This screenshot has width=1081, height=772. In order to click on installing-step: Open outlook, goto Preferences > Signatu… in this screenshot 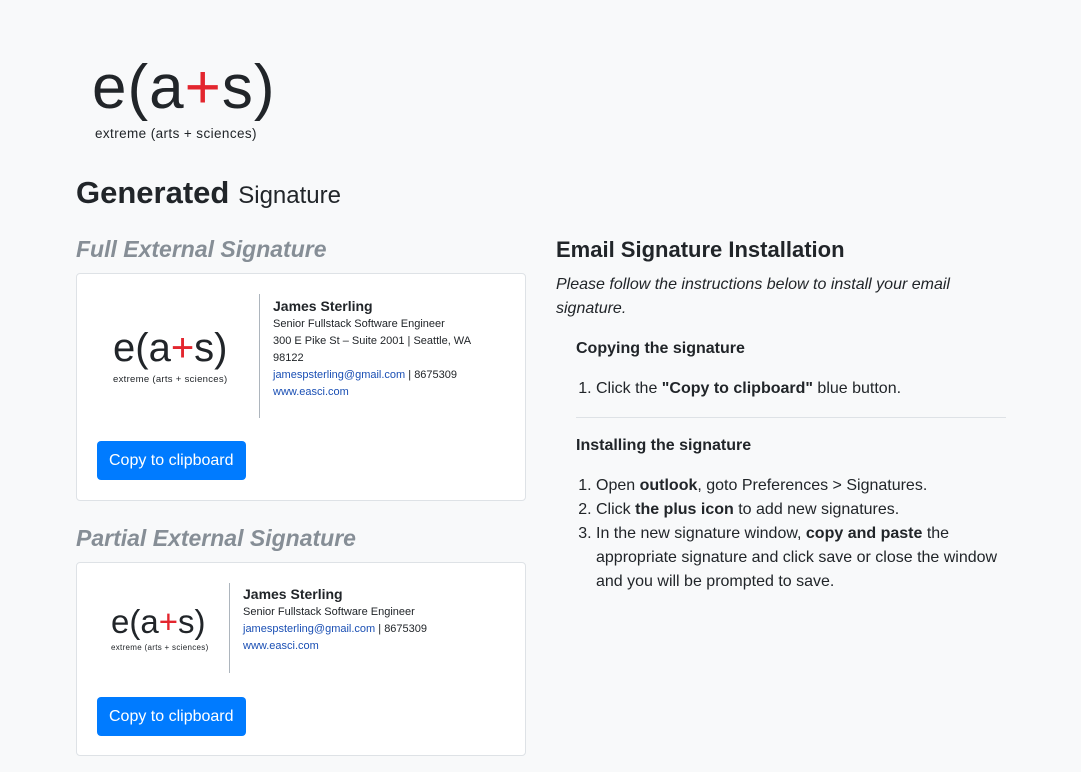, I will do `click(811, 486)`.